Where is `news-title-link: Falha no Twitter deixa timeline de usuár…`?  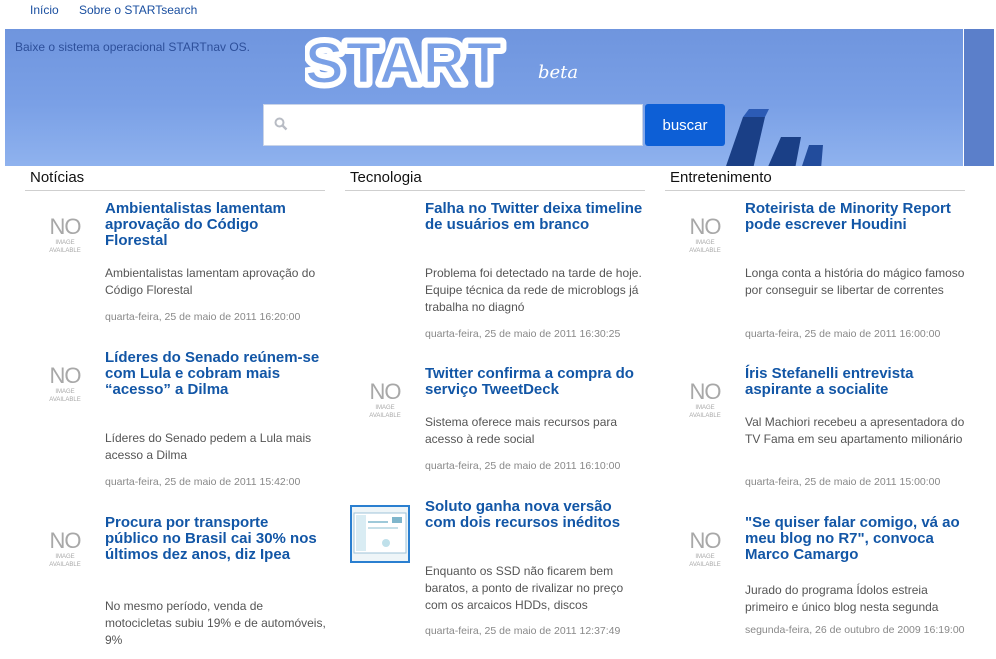 news-title-link: Falha no Twitter deixa timeline de usuár… is located at coordinates (535, 217).